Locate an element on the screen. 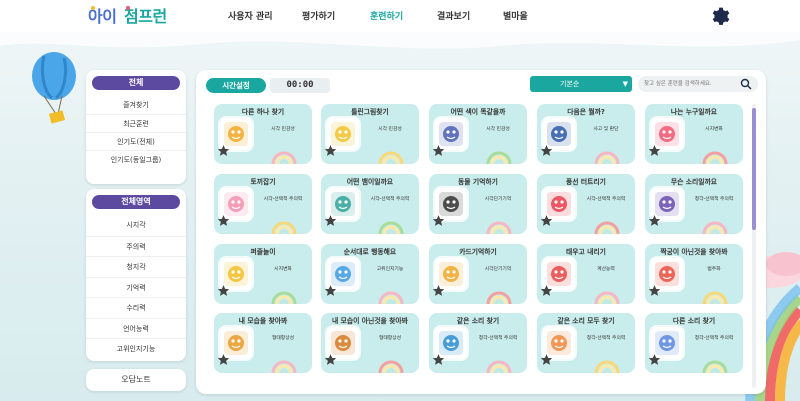 The width and height of the screenshot is (800, 401). sort-select: 기본순 ▼ is located at coordinates (581, 84).